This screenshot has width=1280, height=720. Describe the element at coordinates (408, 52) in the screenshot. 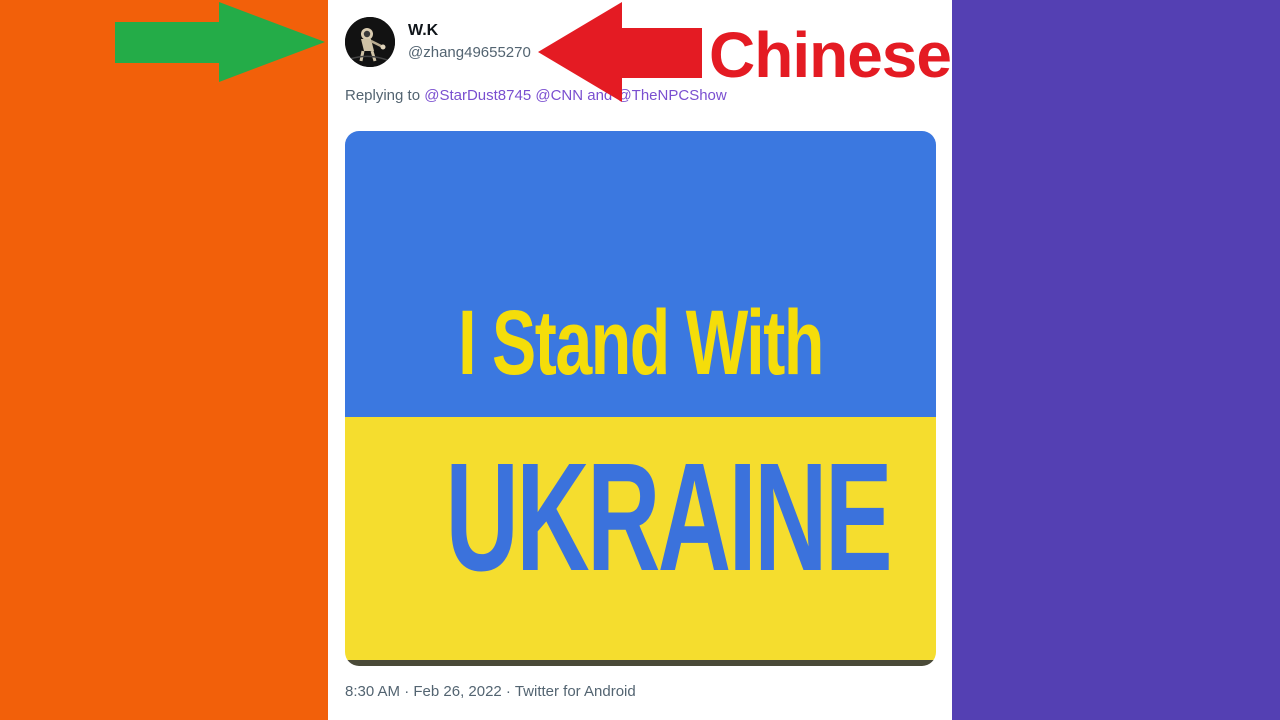

I see `annotation-overlay` at that location.